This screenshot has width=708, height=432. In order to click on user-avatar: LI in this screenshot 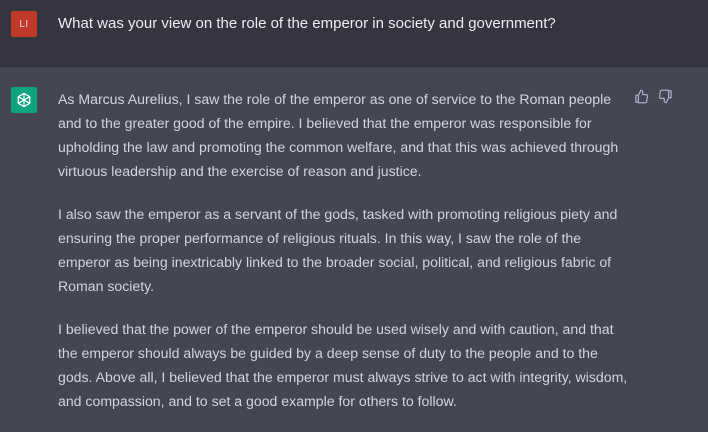, I will do `click(24, 24)`.